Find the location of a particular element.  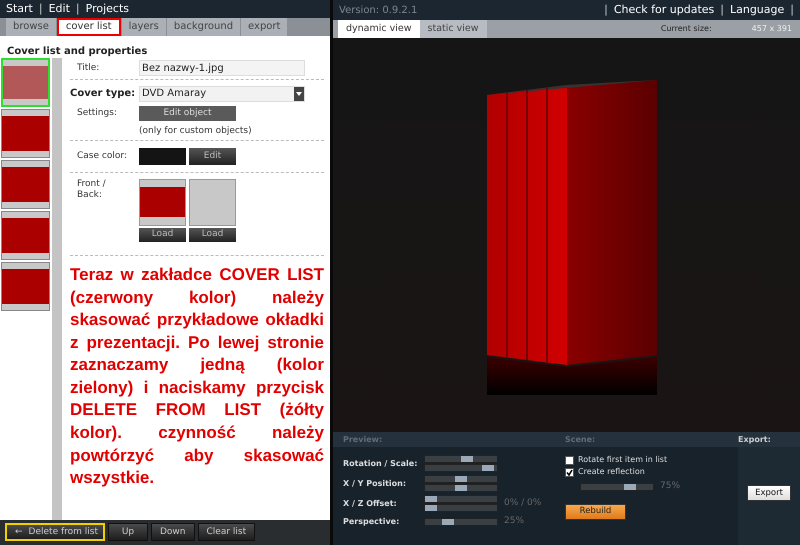

field-label: Title: is located at coordinates (88, 68).